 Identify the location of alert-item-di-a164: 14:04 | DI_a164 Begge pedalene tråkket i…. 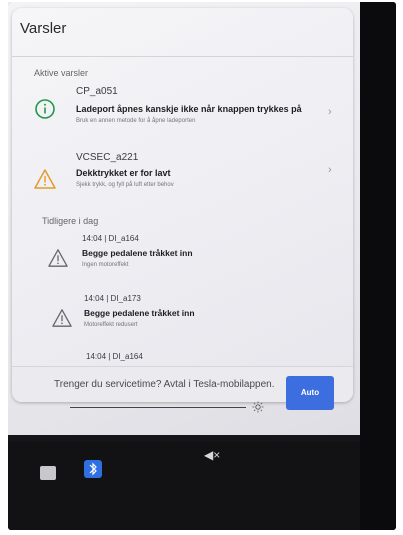
(182, 260).